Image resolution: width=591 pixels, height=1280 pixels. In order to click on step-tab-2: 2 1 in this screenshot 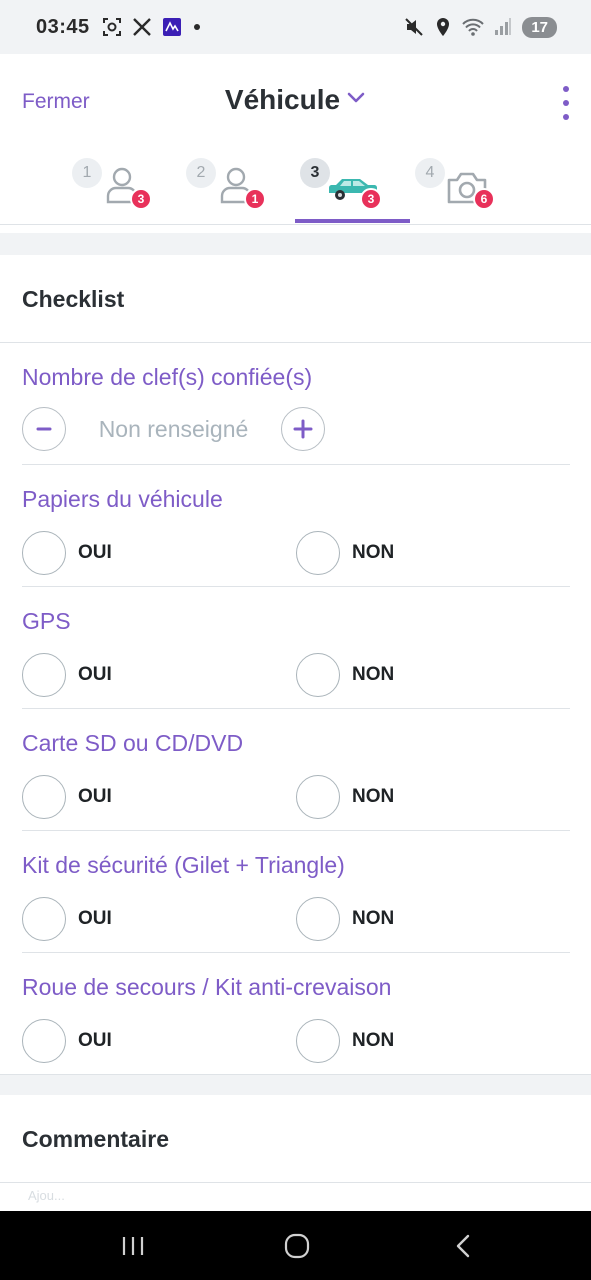, I will do `click(243, 191)`.